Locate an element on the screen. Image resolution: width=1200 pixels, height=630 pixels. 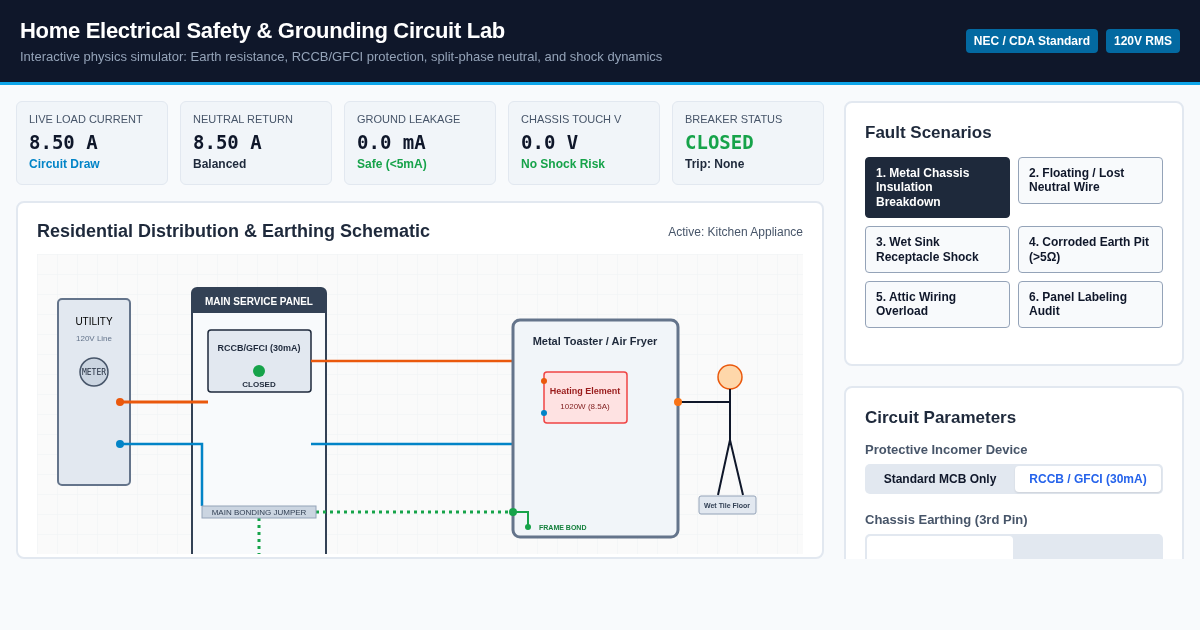
stat-value: 0.0 mA is located at coordinates (392, 142).